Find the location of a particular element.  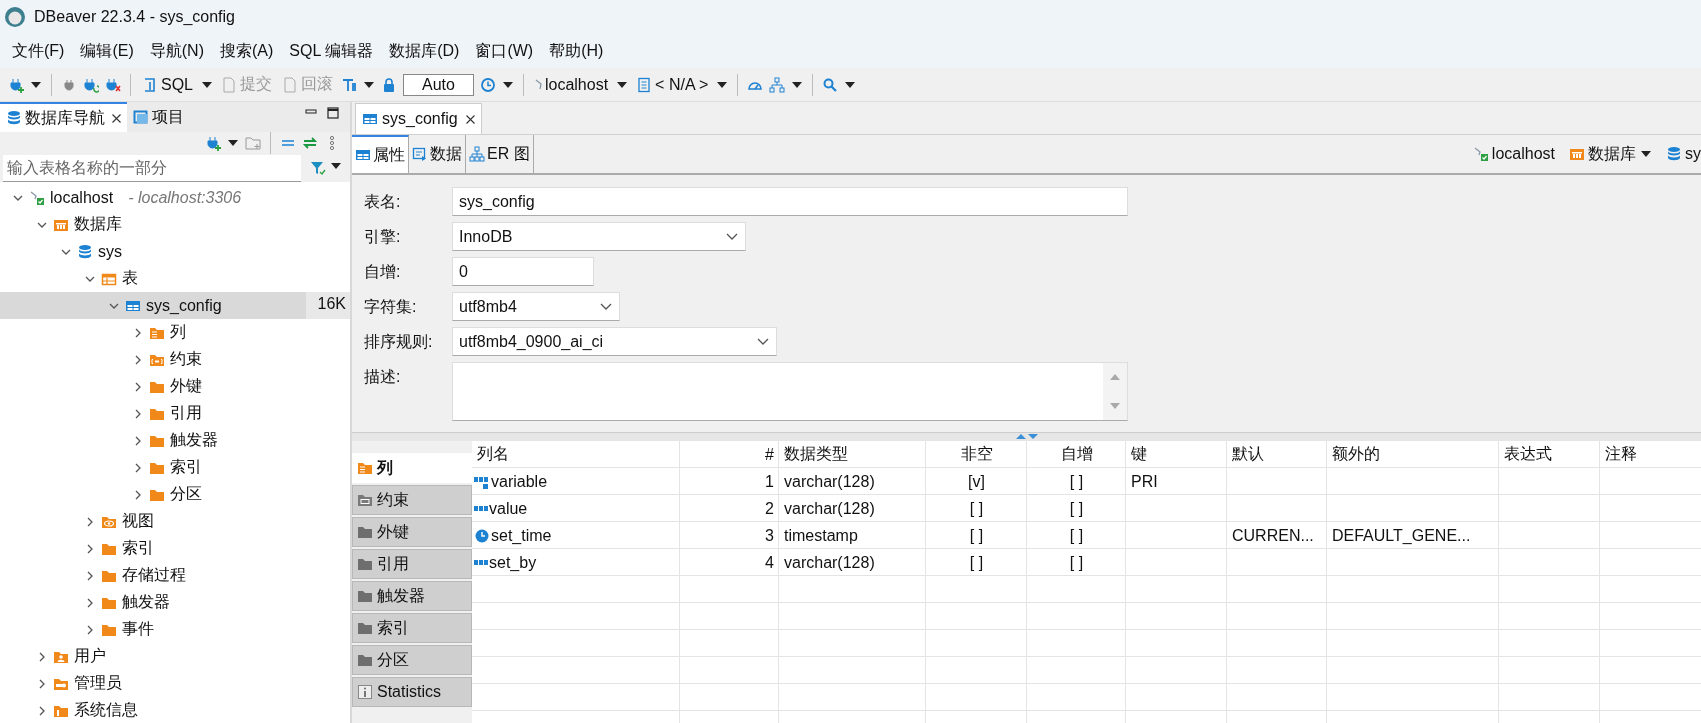

column-header: # is located at coordinates (729, 454).